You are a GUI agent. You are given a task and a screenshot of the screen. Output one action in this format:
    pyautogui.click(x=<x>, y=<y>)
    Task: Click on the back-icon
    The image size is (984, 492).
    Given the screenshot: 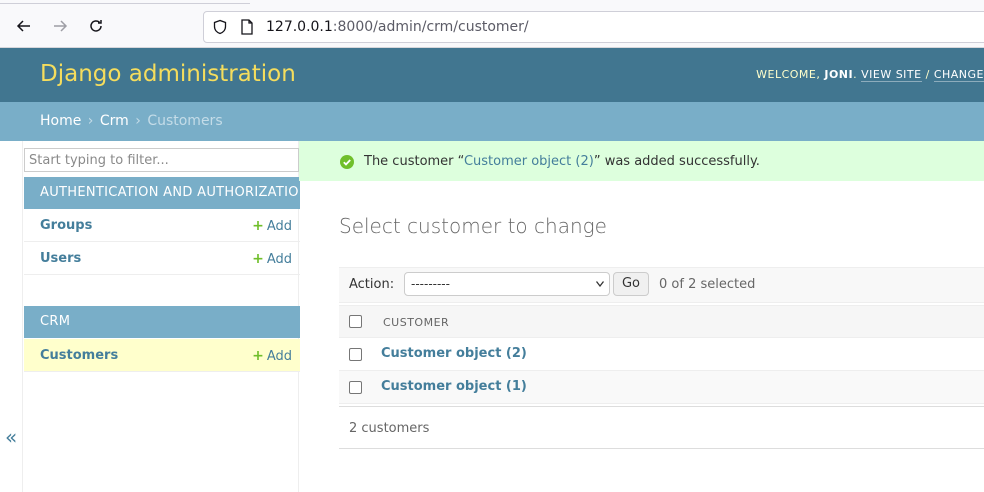 What is the action you would take?
    pyautogui.click(x=24, y=26)
    